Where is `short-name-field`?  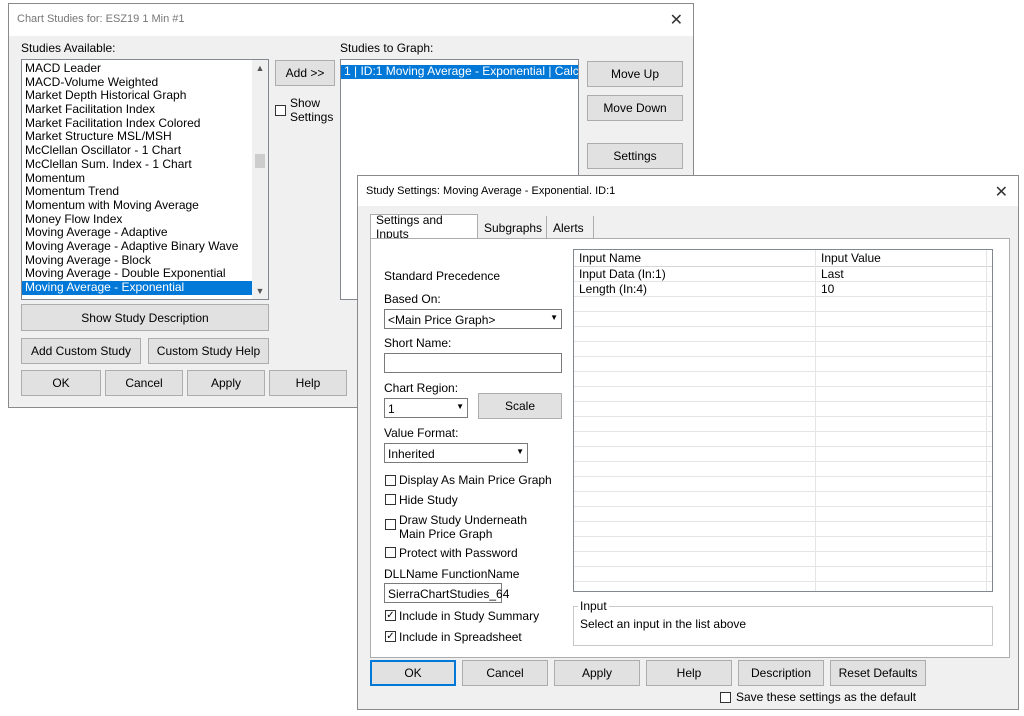
short-name-field is located at coordinates (473, 363).